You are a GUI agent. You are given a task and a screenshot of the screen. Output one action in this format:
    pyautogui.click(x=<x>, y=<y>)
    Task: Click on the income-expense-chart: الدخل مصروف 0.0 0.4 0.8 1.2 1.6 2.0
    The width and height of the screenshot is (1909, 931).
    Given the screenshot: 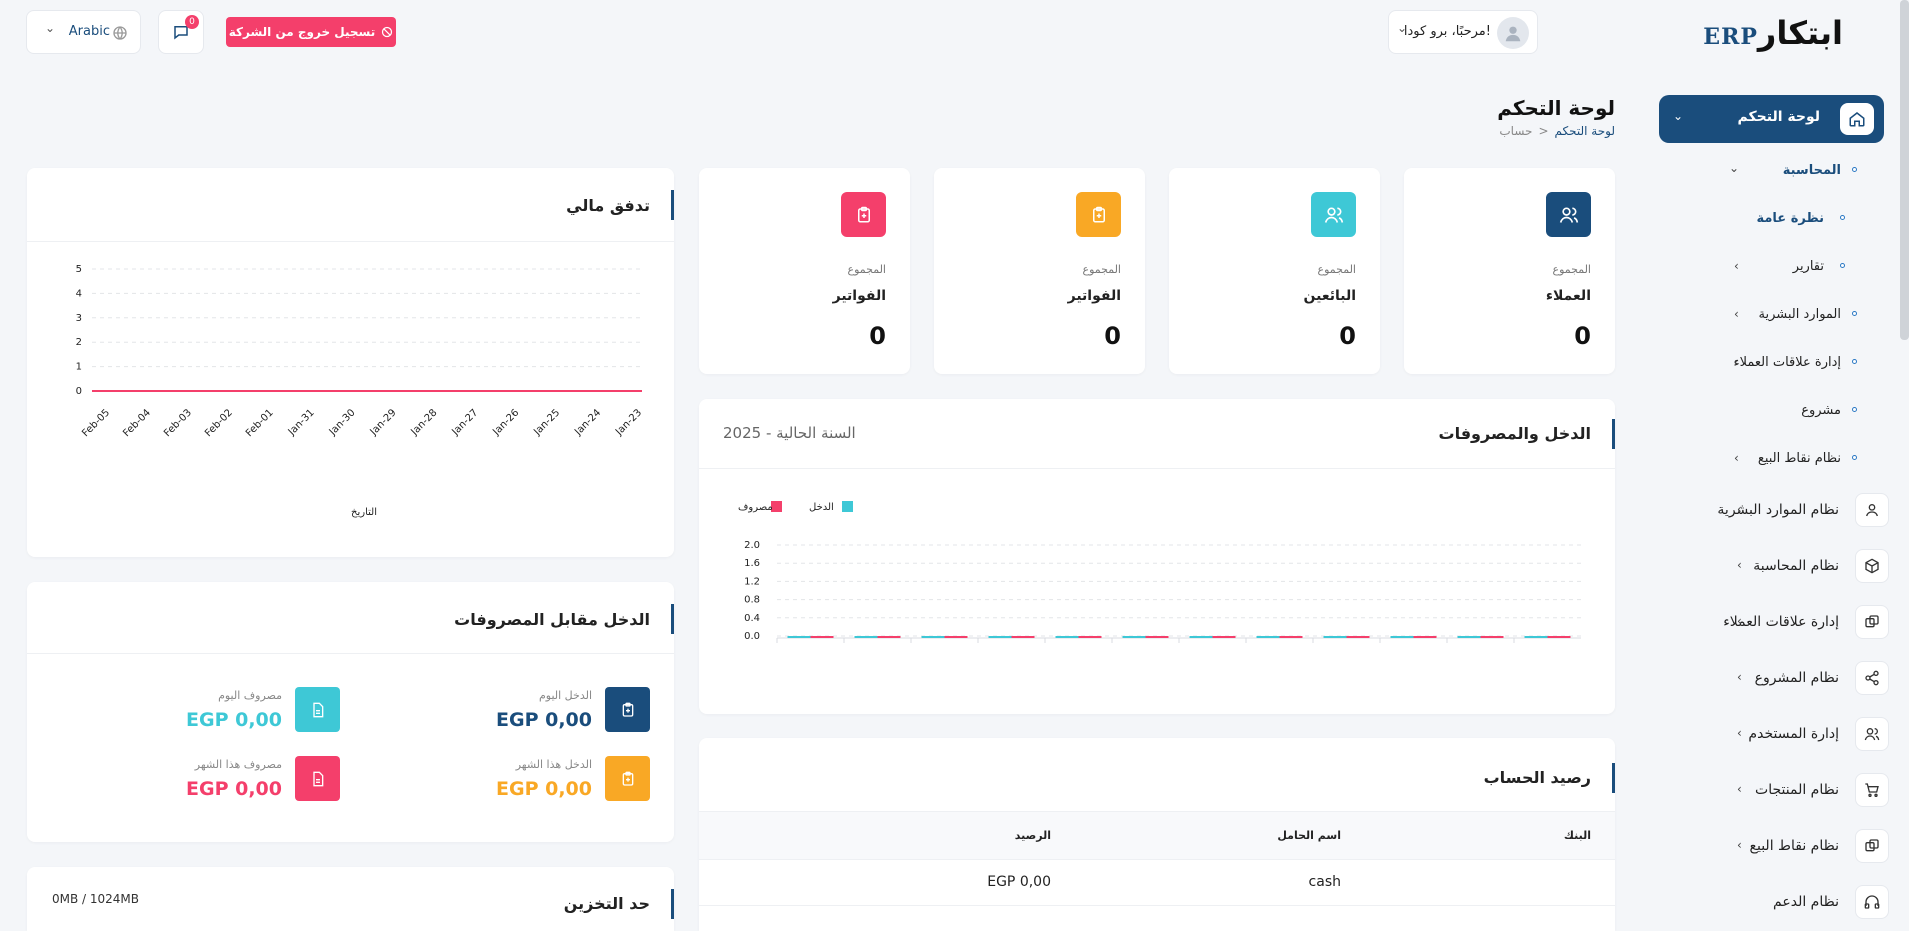 What is the action you would take?
    pyautogui.click(x=1159, y=572)
    